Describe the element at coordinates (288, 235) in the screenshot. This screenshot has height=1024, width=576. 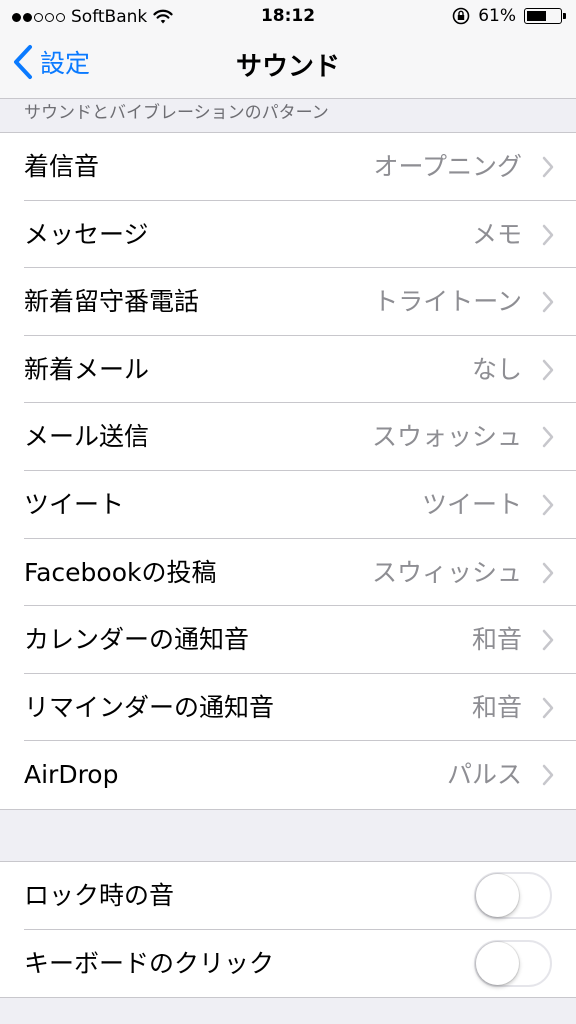
I see `sound-row-message: メッセージ メモ` at that location.